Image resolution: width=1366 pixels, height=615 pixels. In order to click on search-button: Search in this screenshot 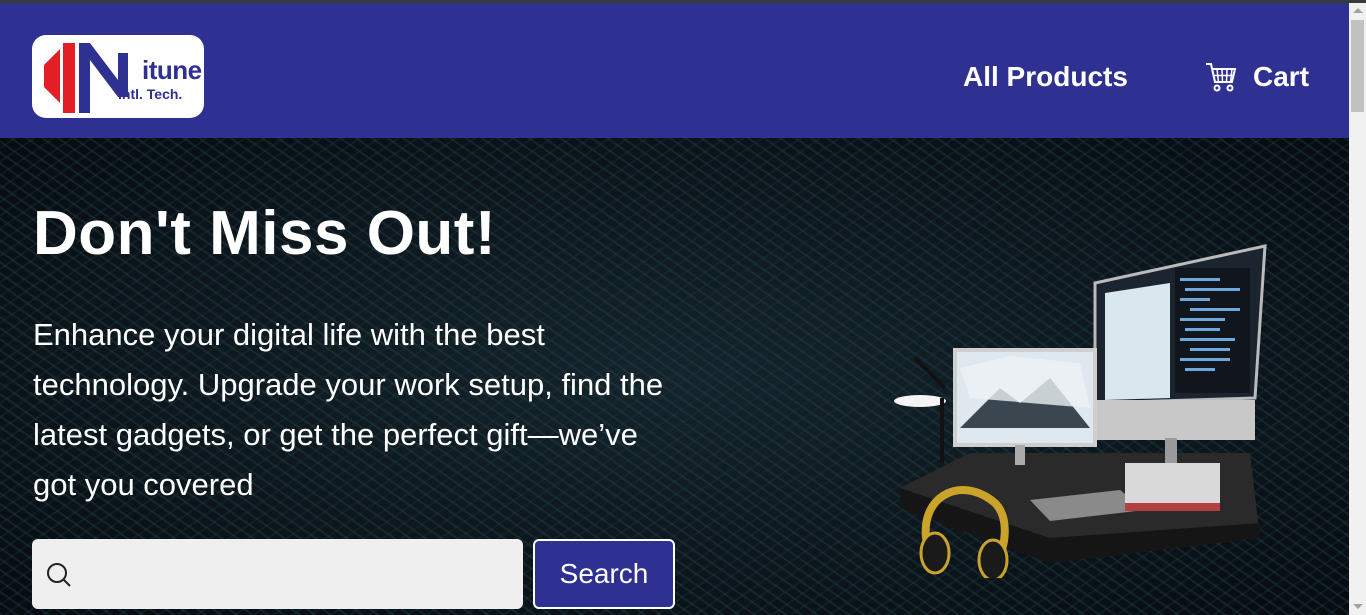, I will do `click(604, 574)`.